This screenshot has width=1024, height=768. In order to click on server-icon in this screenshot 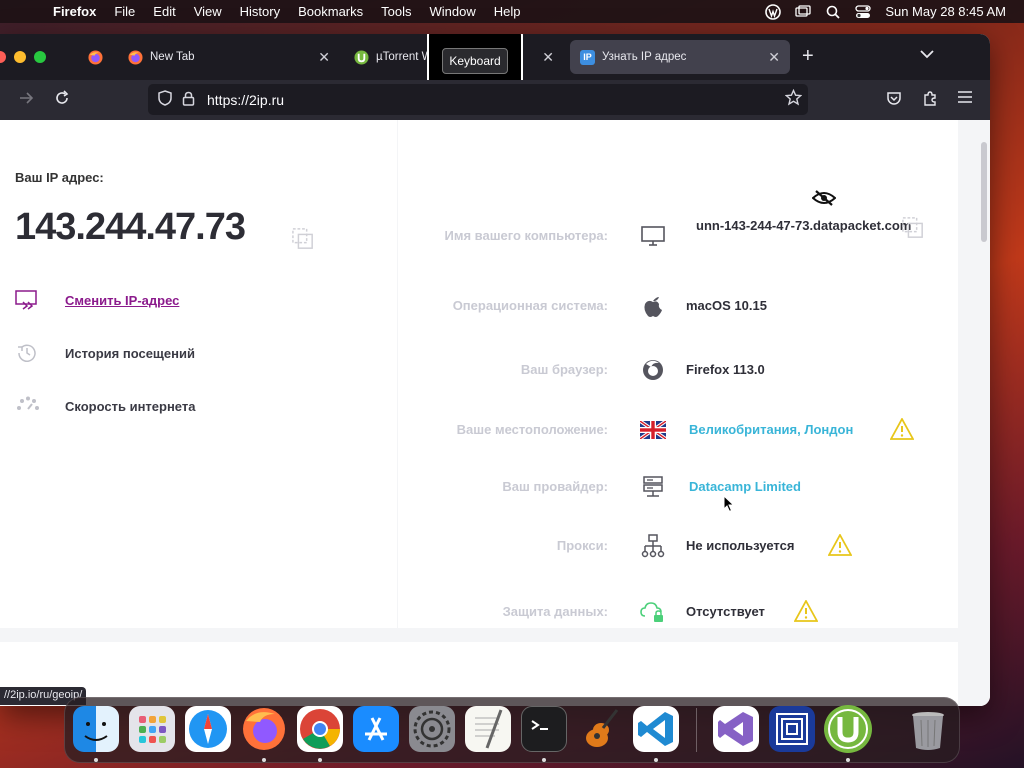, I will do `click(653, 487)`.